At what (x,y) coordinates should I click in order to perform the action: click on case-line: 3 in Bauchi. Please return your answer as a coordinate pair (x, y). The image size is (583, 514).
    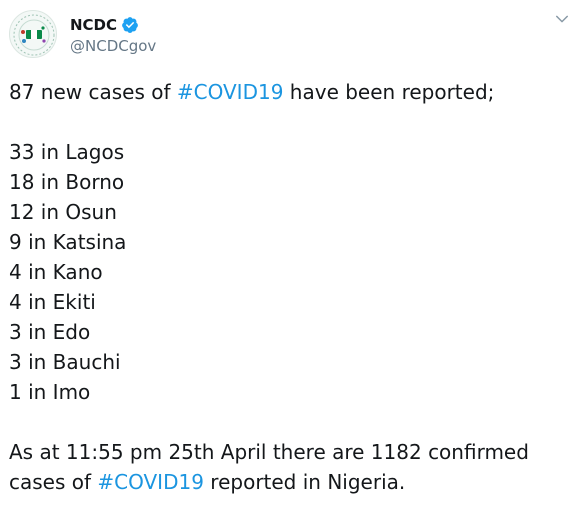
    Looking at the image, I should click on (65, 362).